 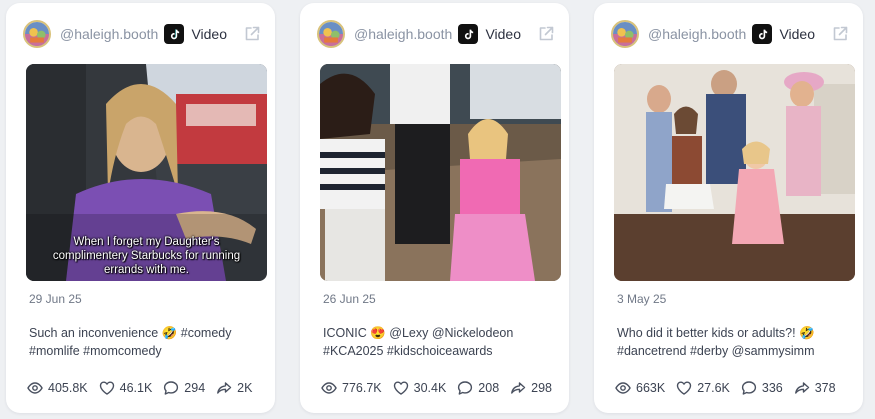 What do you see at coordinates (430, 388) in the screenshot?
I see `likes-count: 30.4K` at bounding box center [430, 388].